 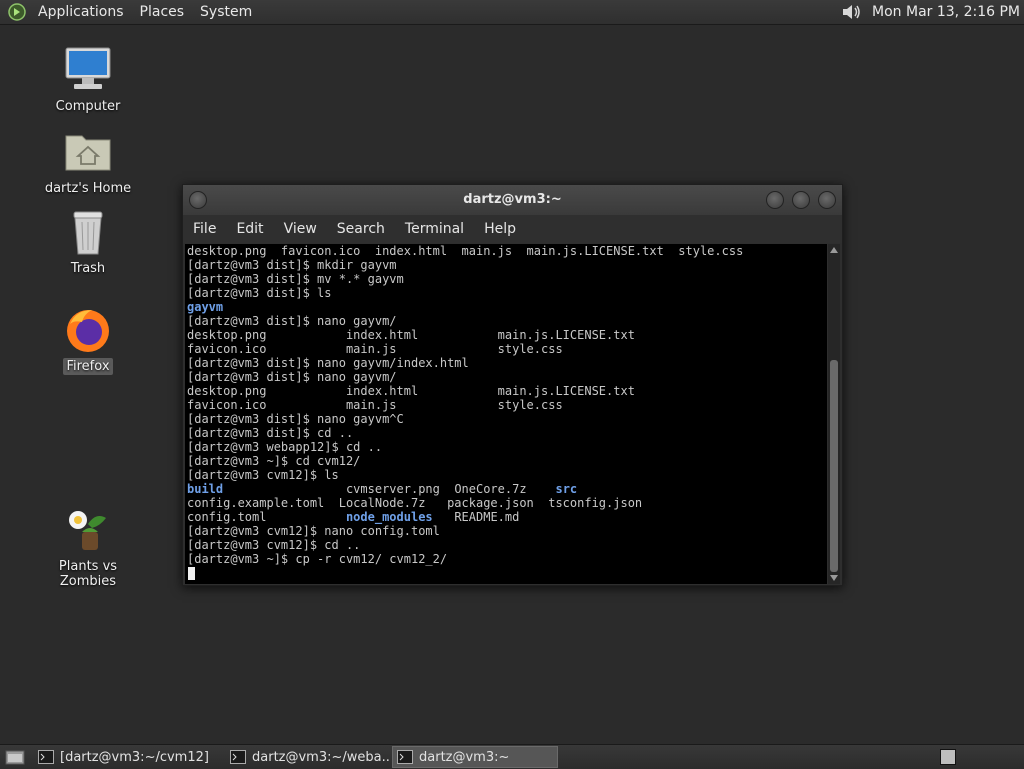 What do you see at coordinates (300, 229) in the screenshot?
I see `menu-view: View` at bounding box center [300, 229].